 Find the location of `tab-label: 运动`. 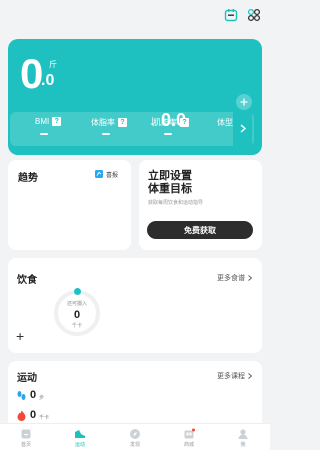

tab-label: 运动 is located at coordinates (79, 445).